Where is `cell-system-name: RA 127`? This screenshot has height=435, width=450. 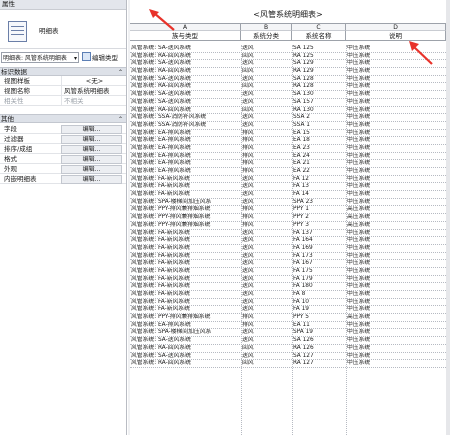 cell-system-name: RA 127 is located at coordinates (319, 363).